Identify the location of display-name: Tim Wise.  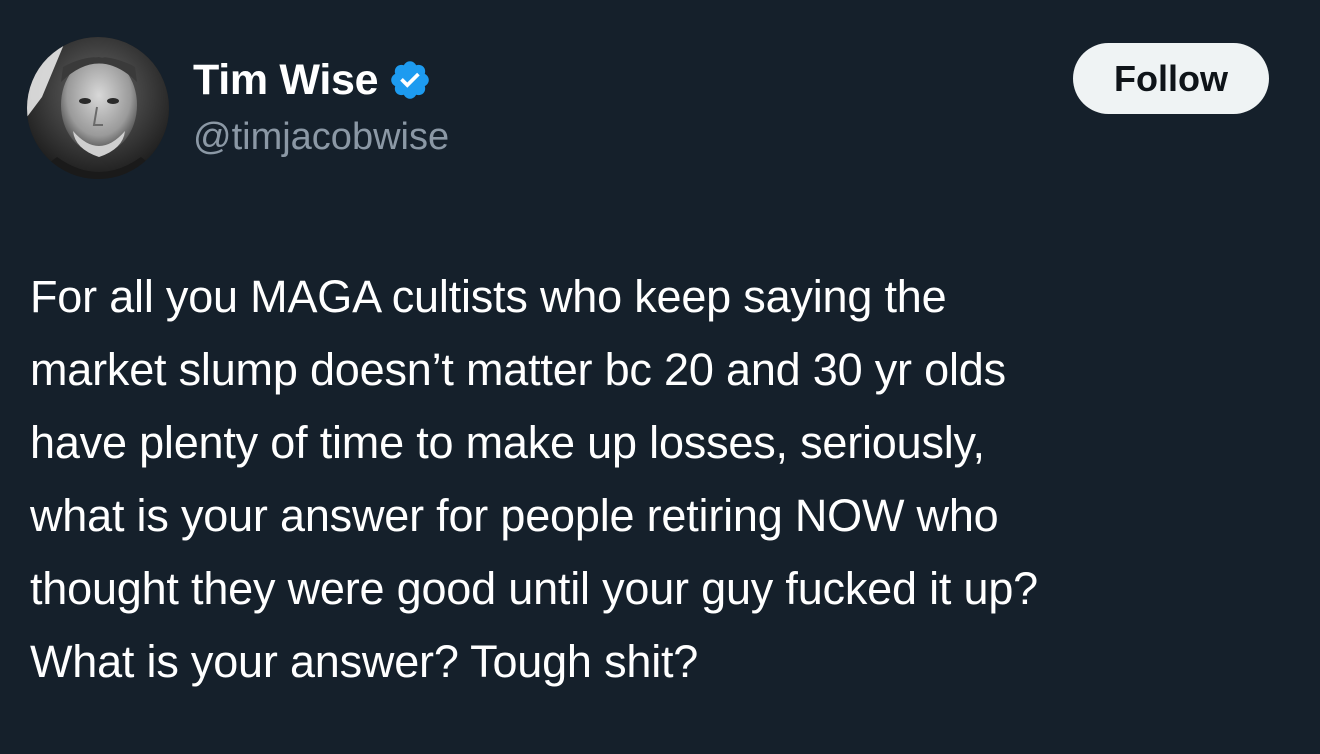
(286, 80).